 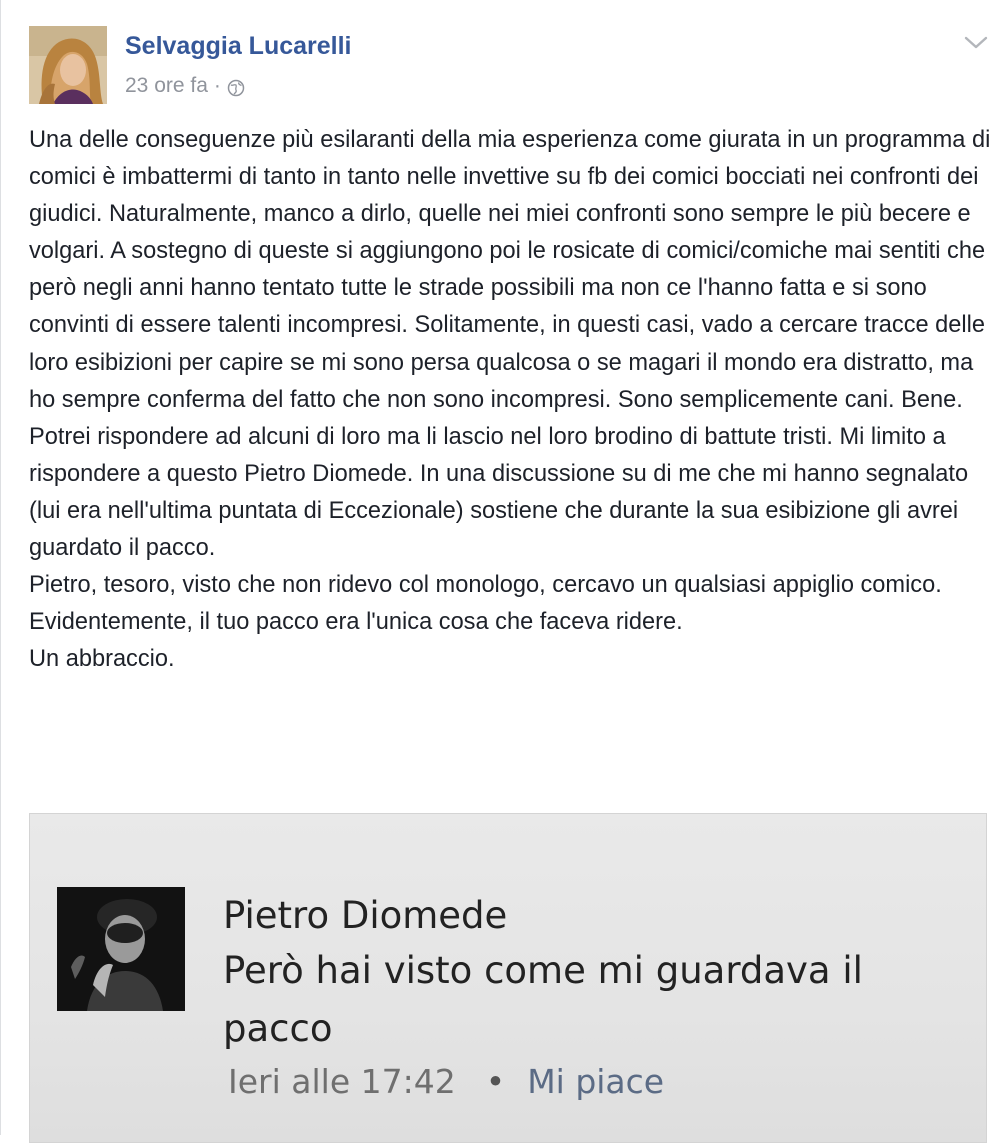 I want to click on comment-like: Mi piace, so click(x=596, y=1081).